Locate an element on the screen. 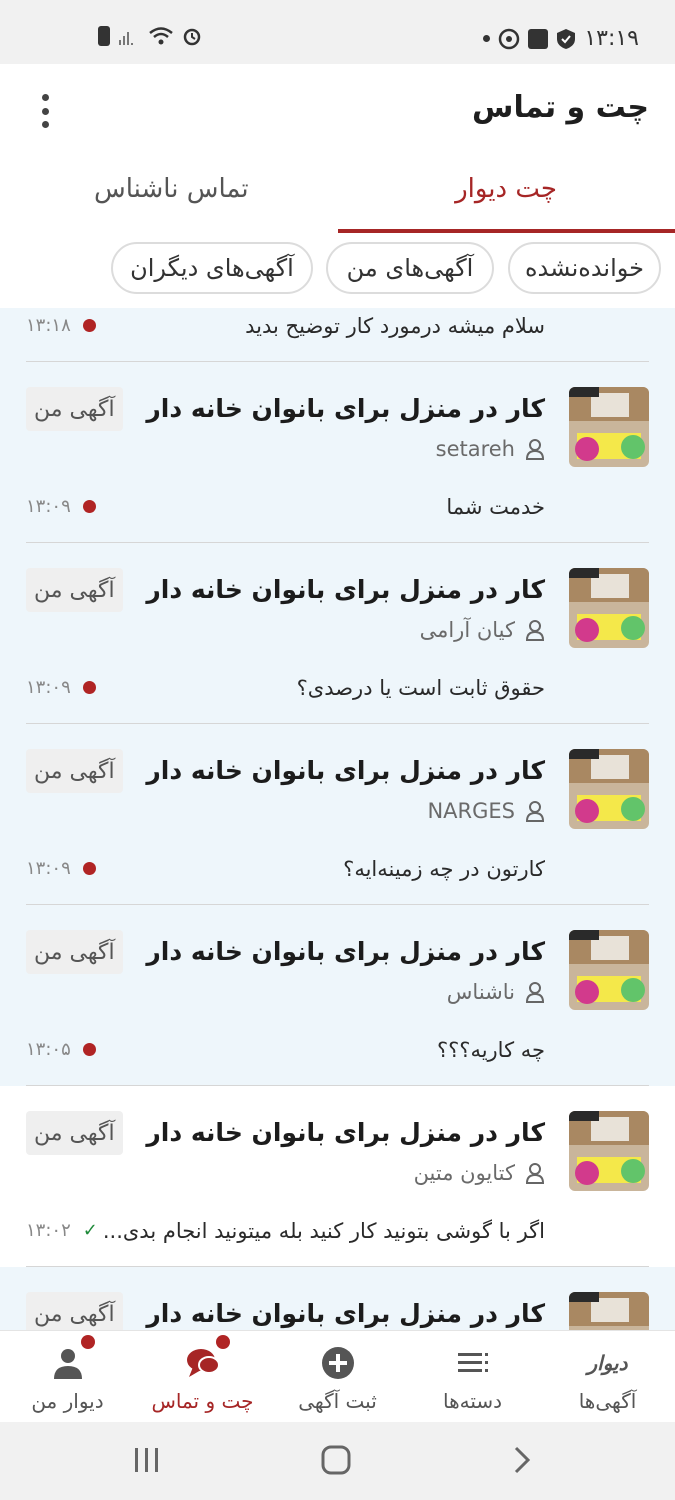  chat-message: خدمت شما is located at coordinates (495, 507).